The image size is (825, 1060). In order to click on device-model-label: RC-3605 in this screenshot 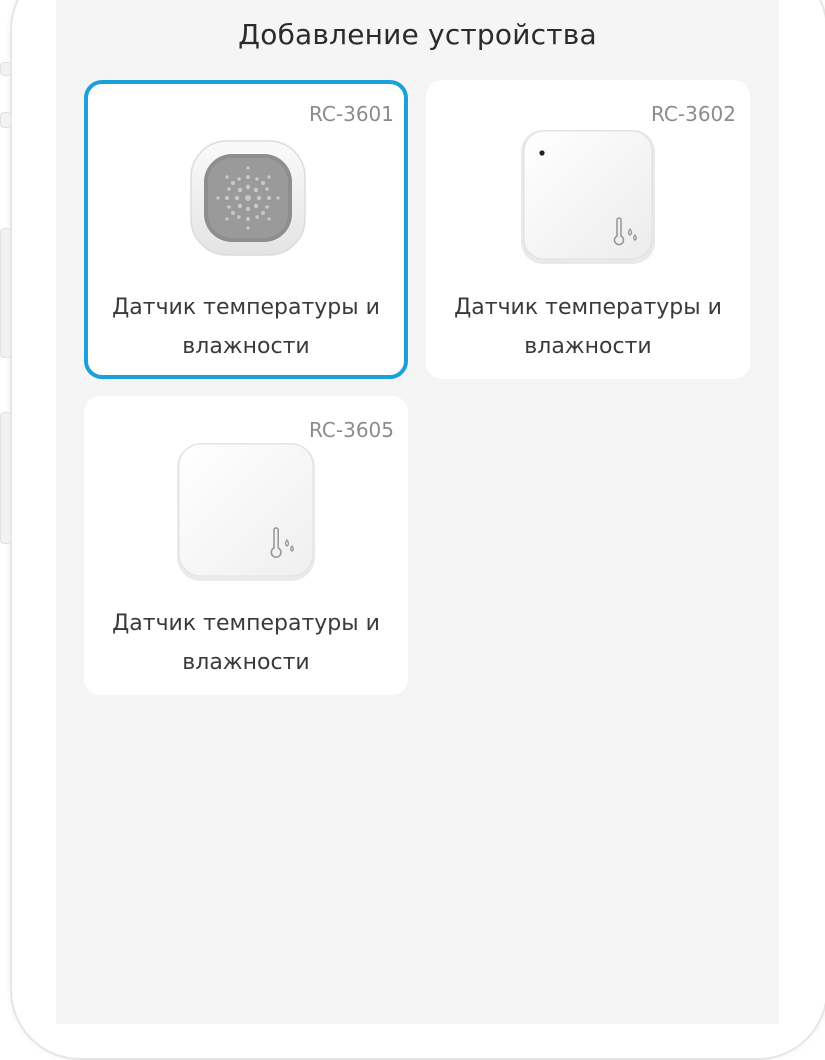, I will do `click(351, 430)`.